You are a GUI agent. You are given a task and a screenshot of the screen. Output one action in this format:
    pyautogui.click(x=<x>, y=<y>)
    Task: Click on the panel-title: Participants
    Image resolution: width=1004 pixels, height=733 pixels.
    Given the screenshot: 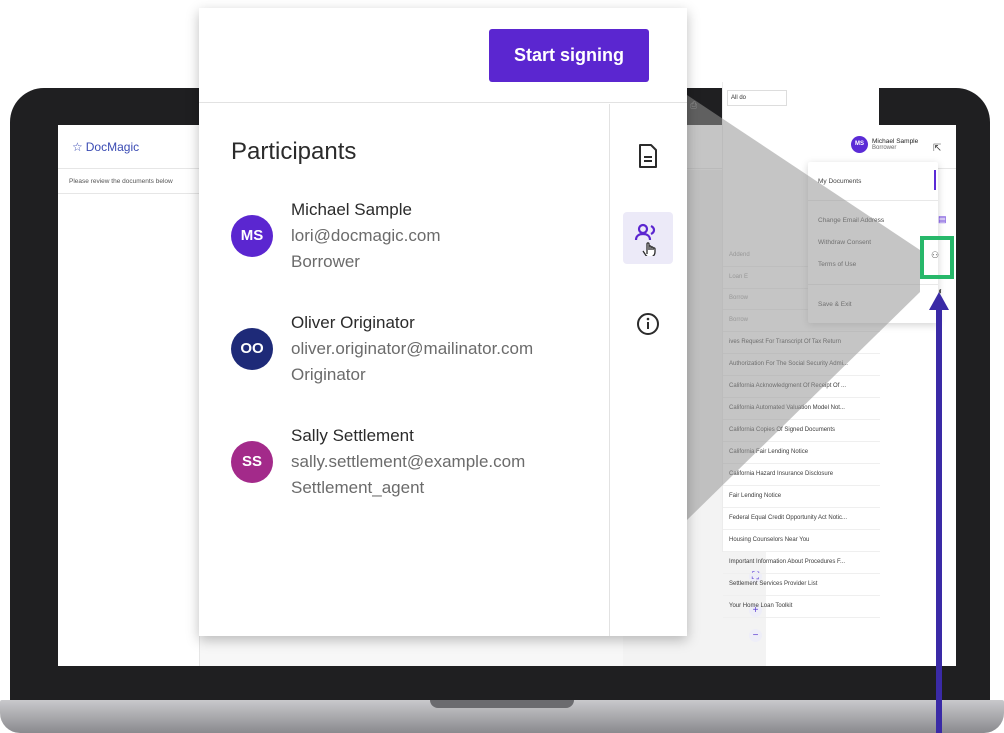 What is the action you would take?
    pyautogui.click(x=294, y=151)
    